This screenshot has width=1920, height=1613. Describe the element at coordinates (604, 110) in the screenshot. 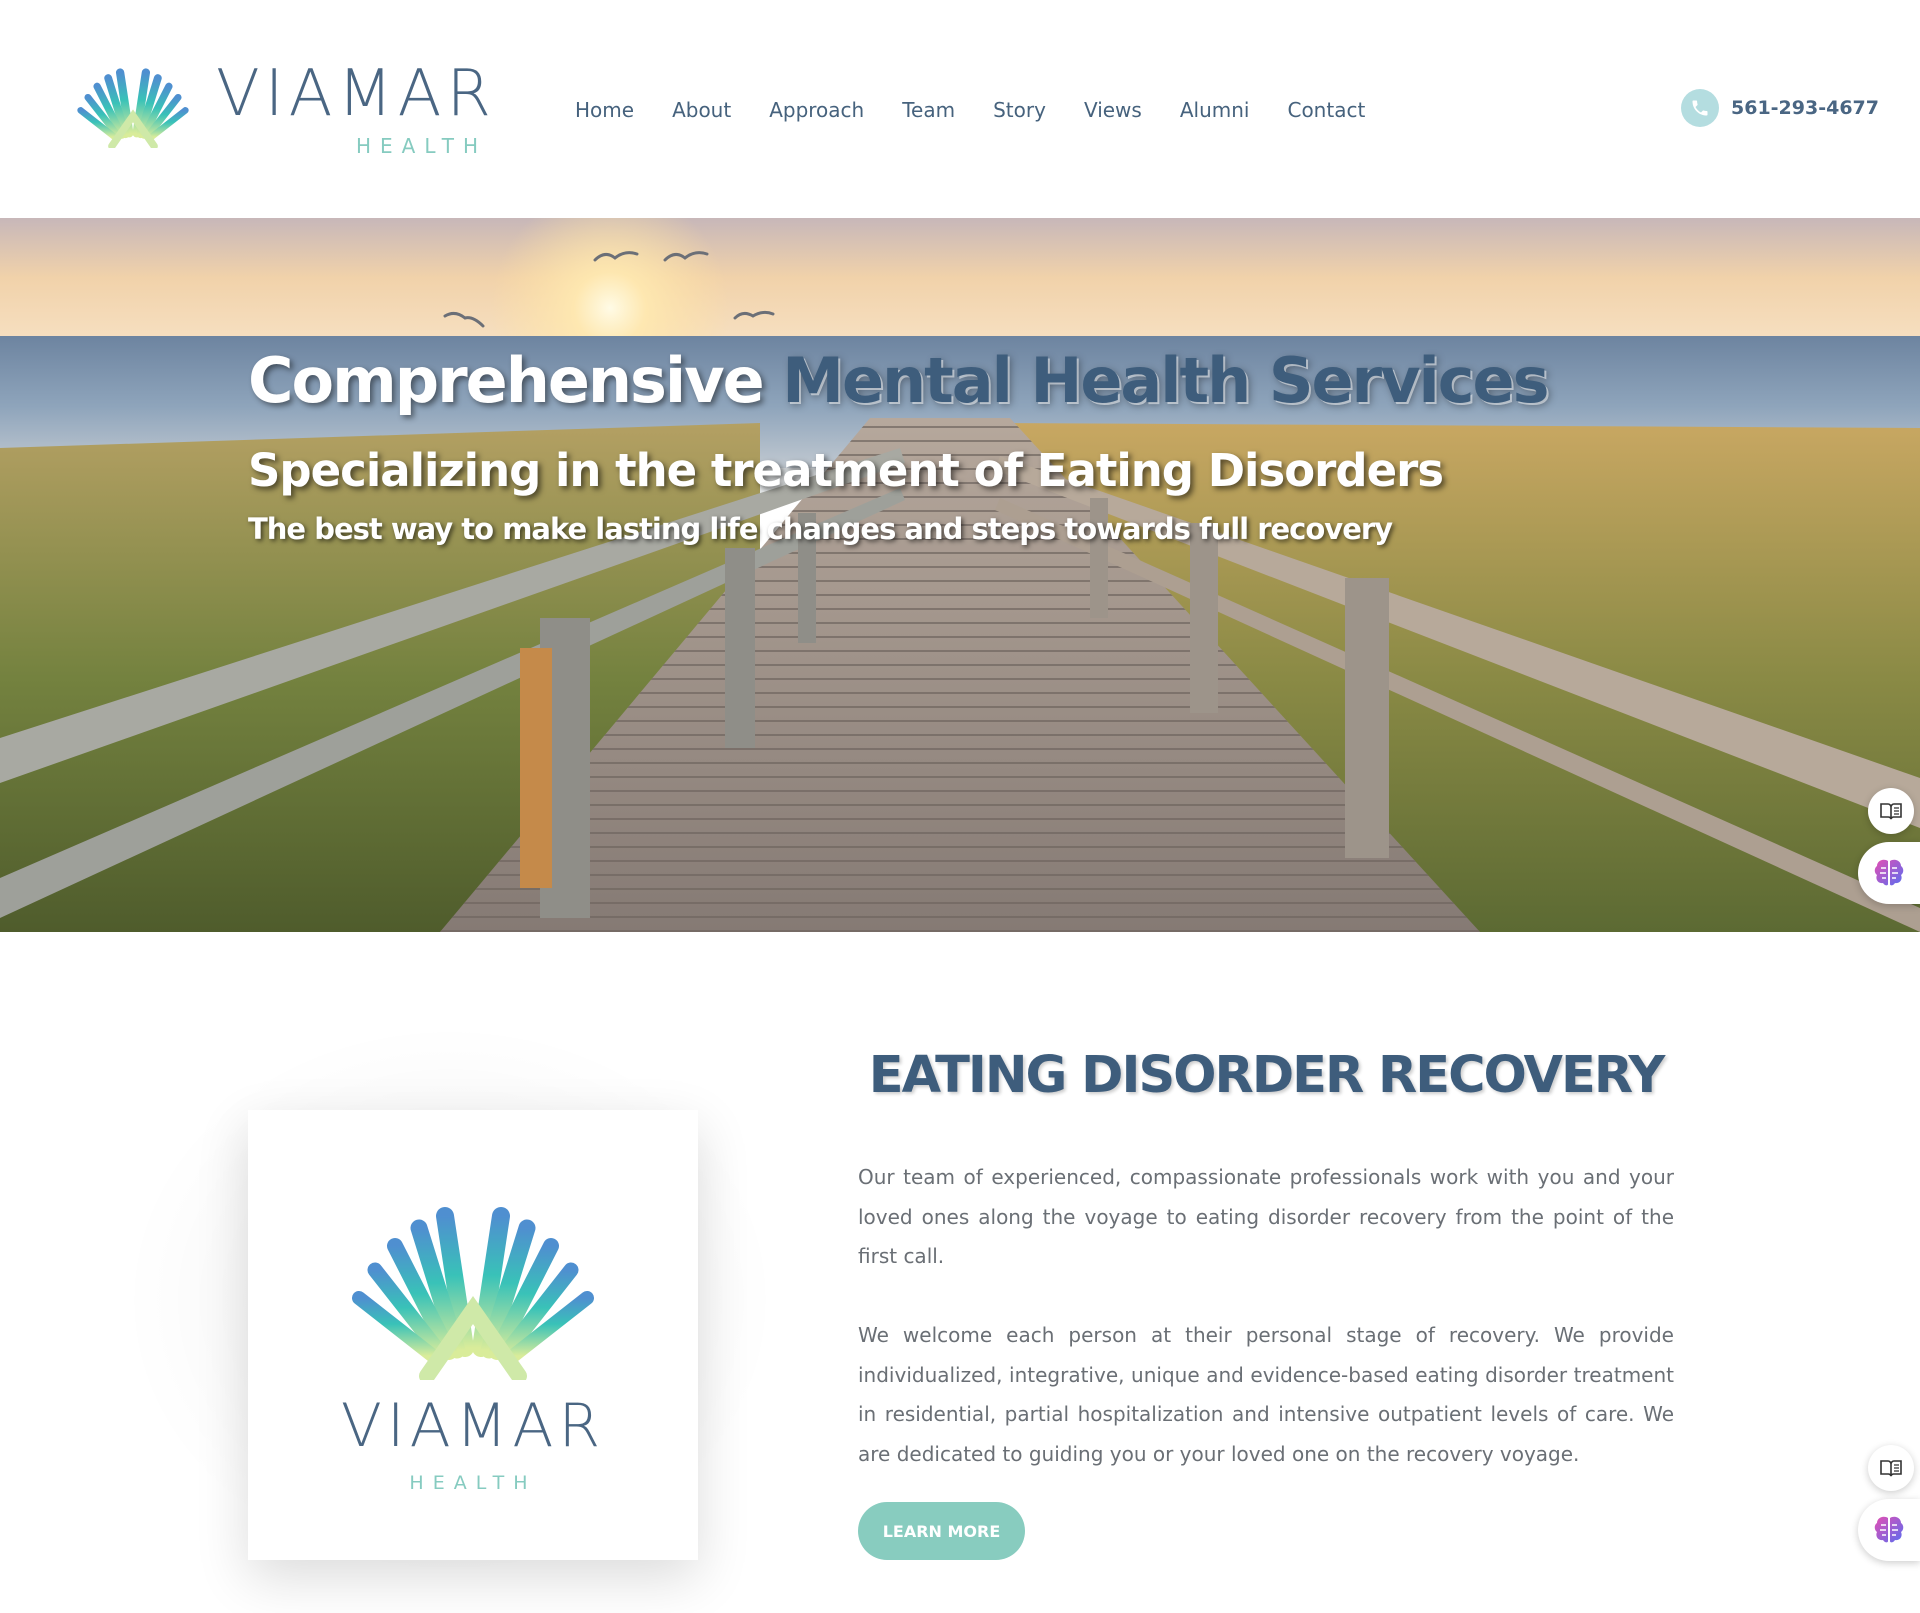

I see `nav-item-home: Home` at that location.